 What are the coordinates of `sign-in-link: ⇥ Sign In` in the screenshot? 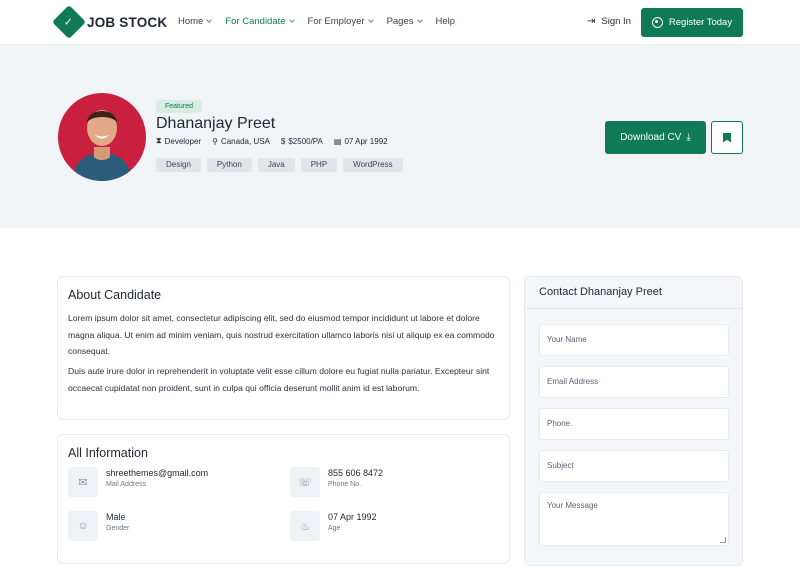 It's located at (609, 21).